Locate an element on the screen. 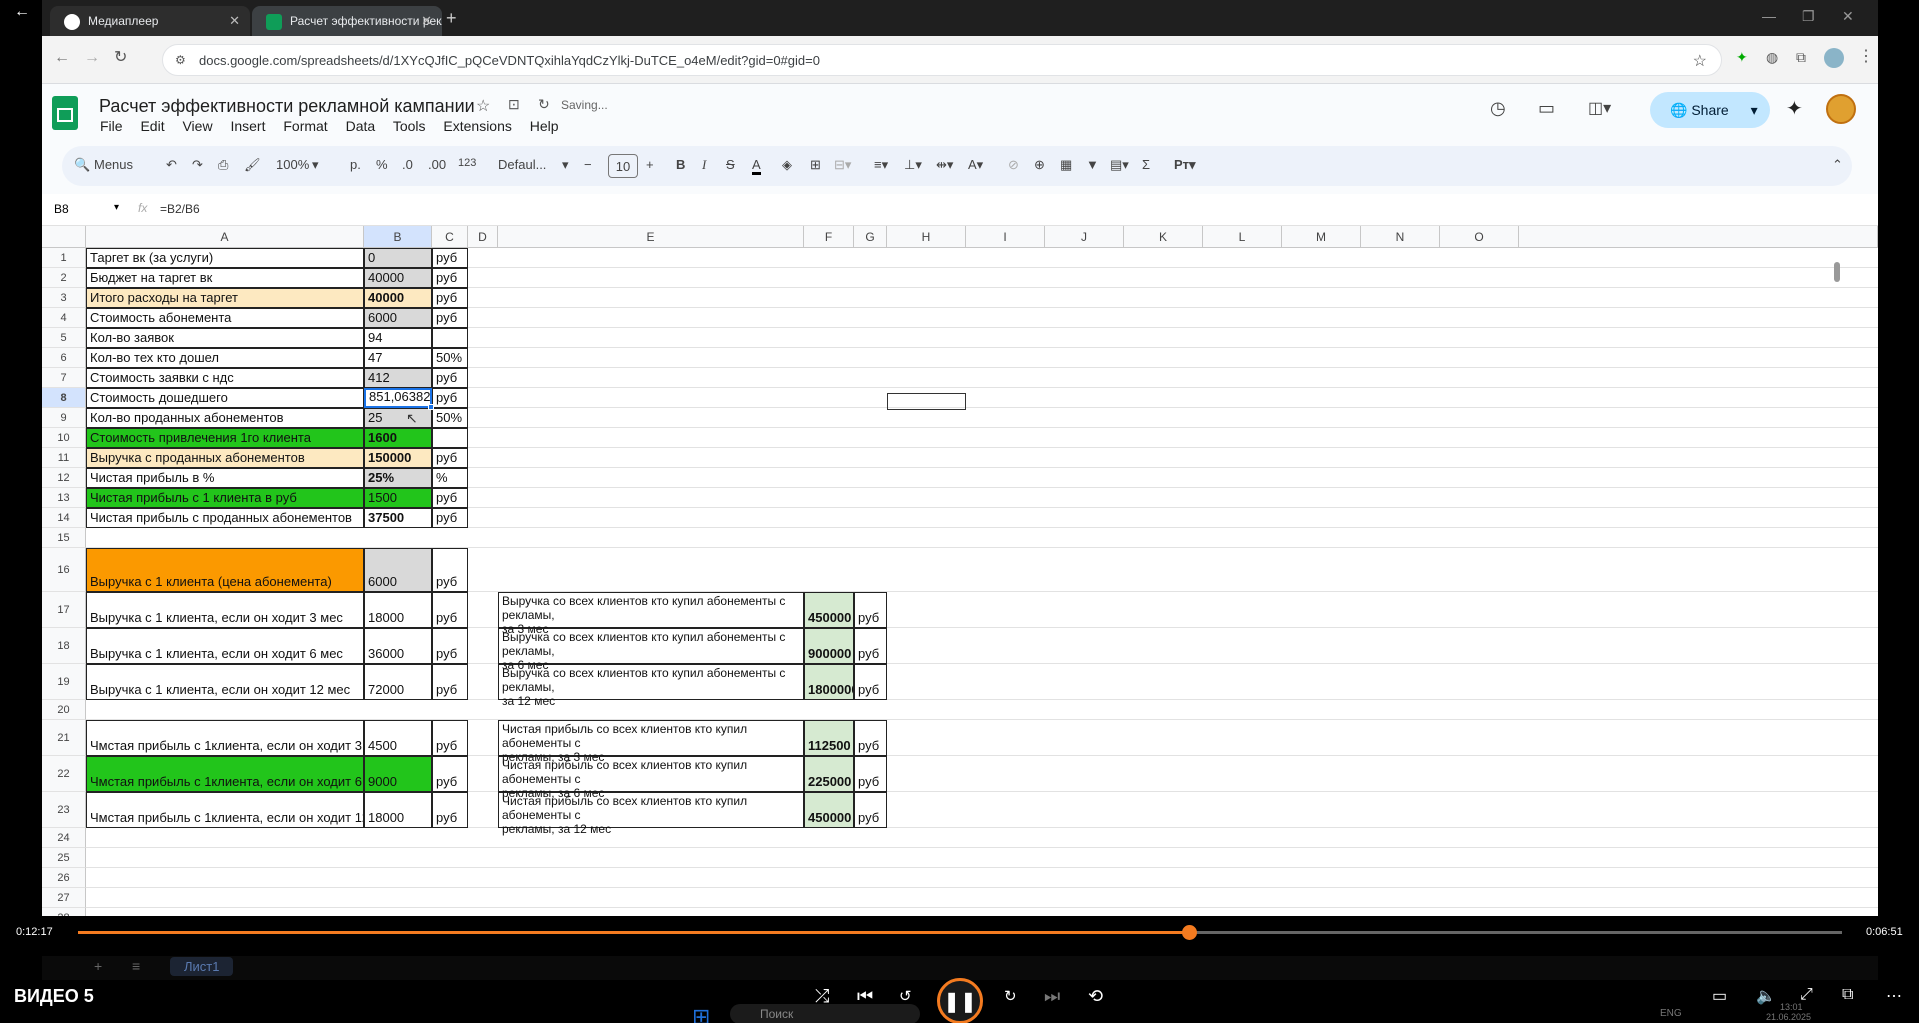 This screenshot has width=1919, height=1023. close-window-icon: ✕ is located at coordinates (1848, 16).